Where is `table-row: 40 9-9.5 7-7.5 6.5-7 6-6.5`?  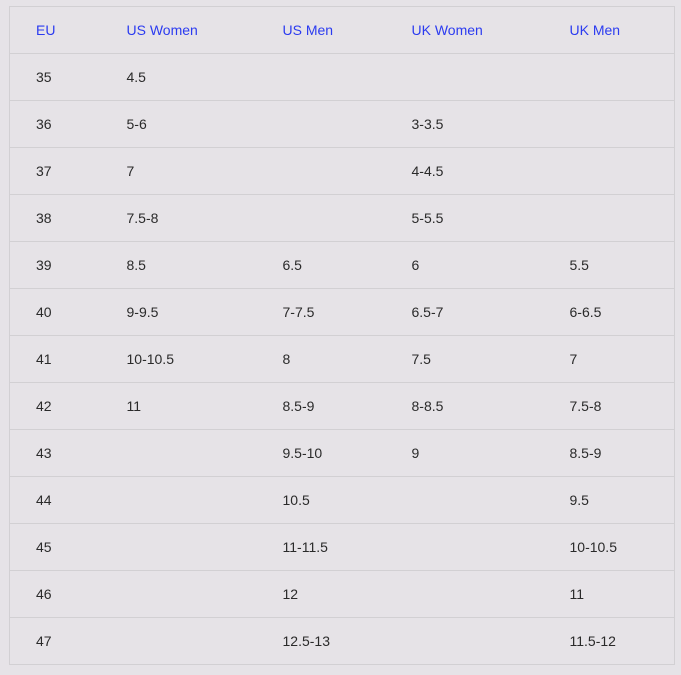 table-row: 40 9-9.5 7-7.5 6.5-7 6-6.5 is located at coordinates (342, 312).